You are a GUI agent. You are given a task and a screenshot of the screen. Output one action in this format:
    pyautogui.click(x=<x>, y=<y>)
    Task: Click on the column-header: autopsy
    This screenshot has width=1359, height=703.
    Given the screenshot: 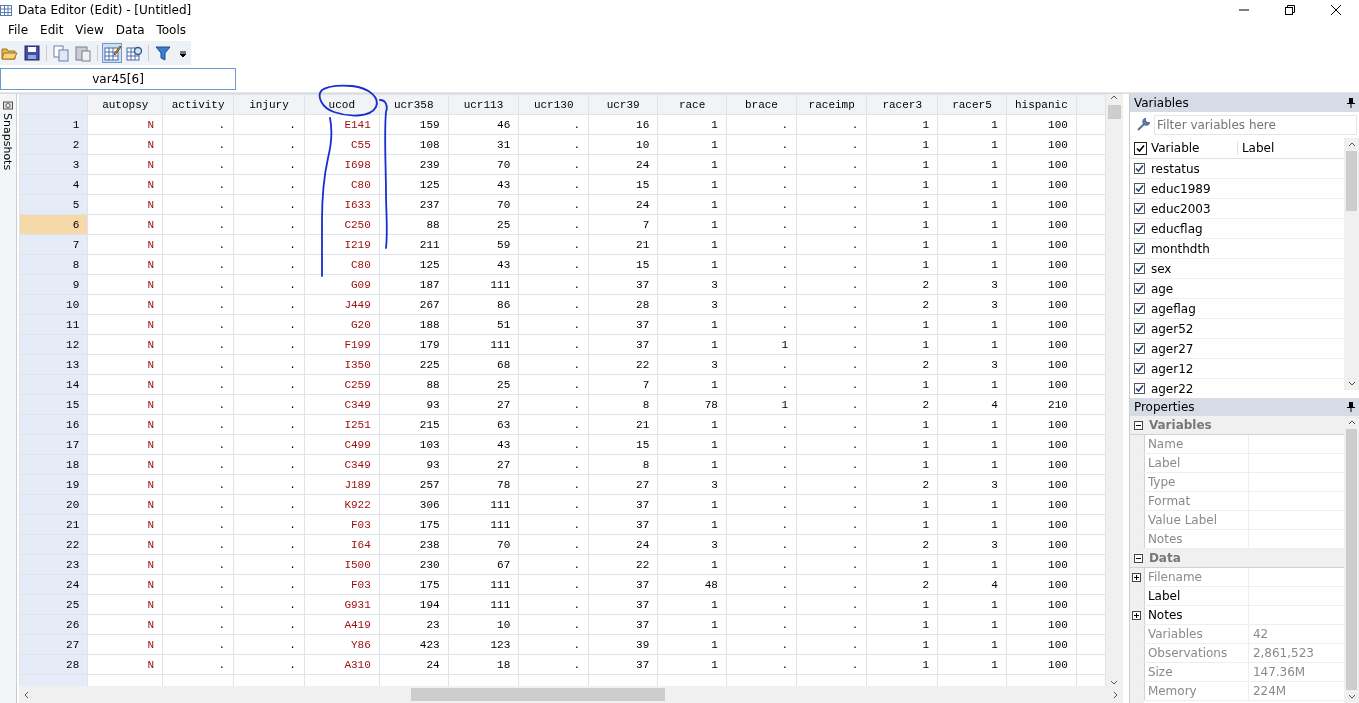 What is the action you would take?
    pyautogui.click(x=125, y=104)
    